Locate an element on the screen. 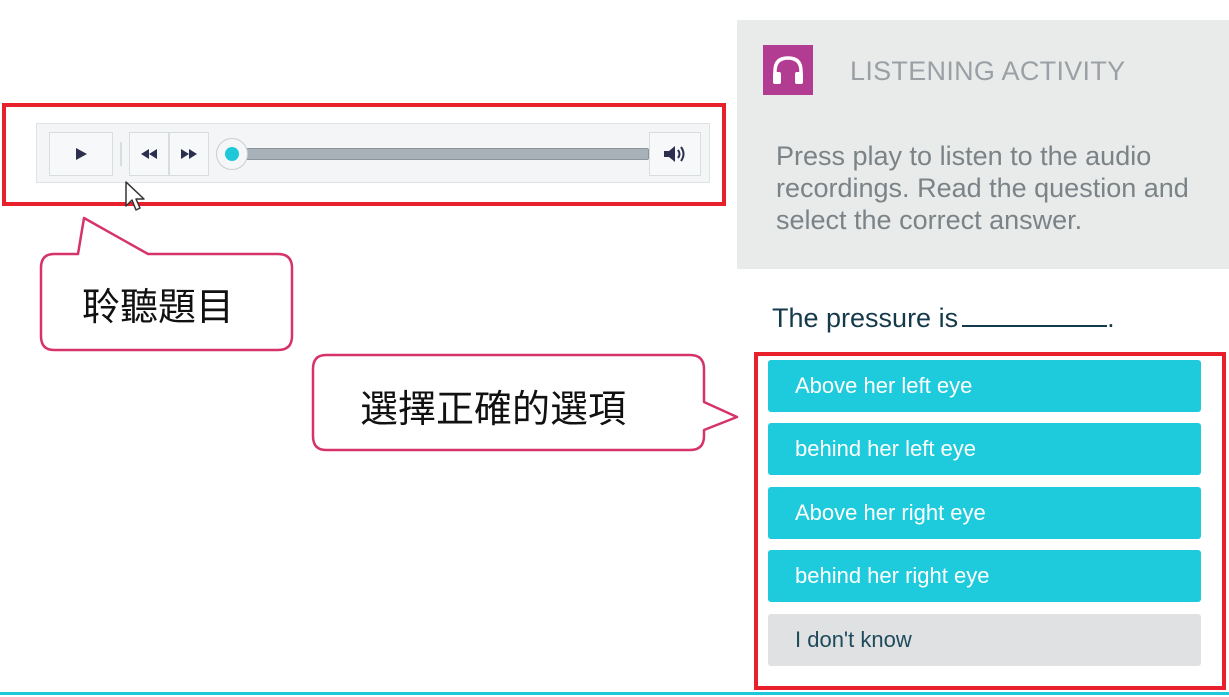 This screenshot has width=1229, height=697. question-text: The pressure is. is located at coordinates (943, 316).